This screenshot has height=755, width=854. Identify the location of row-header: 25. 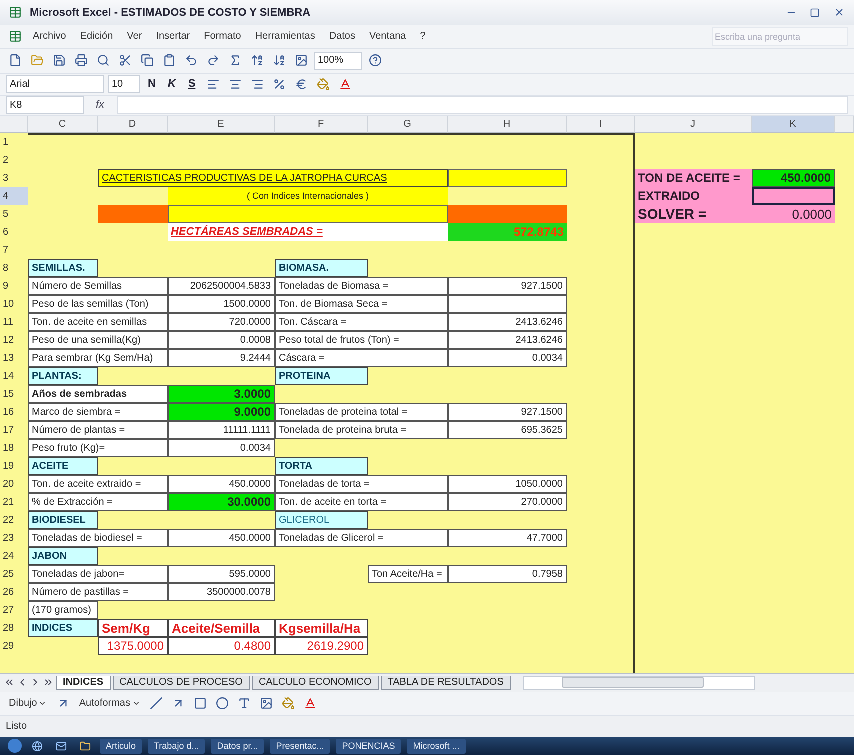
(14, 574).